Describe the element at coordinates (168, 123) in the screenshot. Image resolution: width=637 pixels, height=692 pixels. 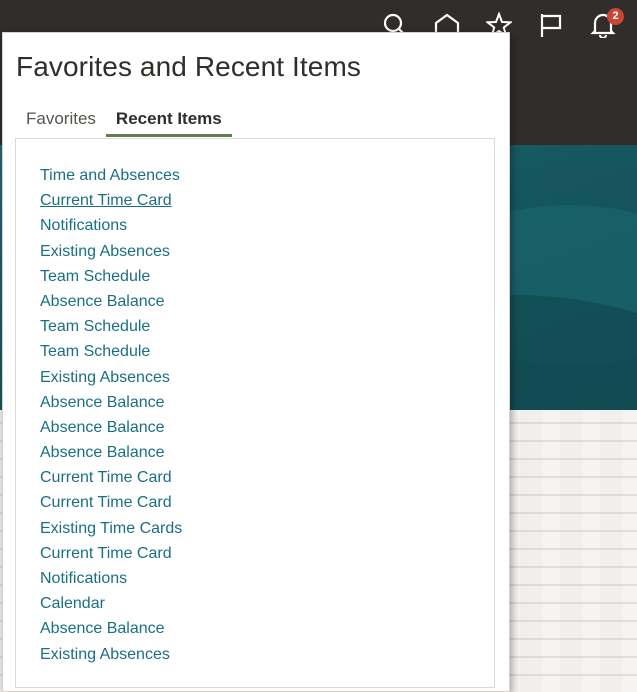
I see `tab-recent-items: Recent Items` at that location.